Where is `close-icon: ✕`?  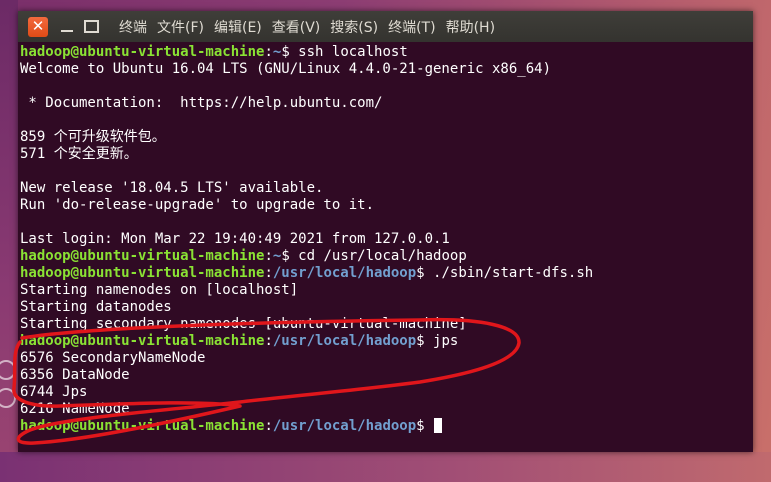 close-icon: ✕ is located at coordinates (38, 26).